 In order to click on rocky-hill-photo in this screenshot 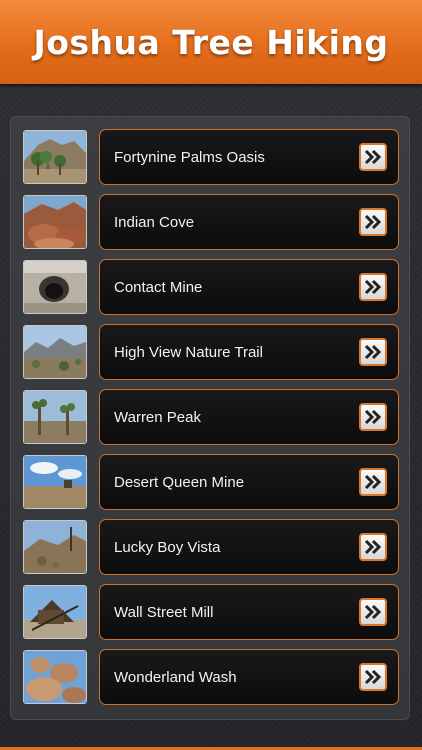, I will do `click(55, 547)`.